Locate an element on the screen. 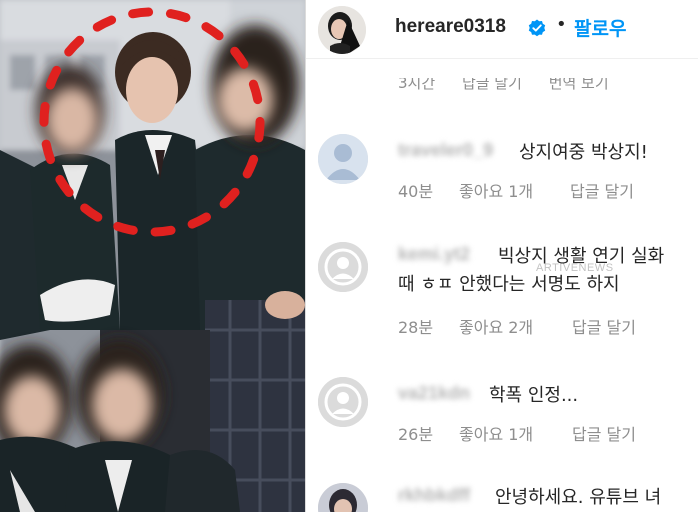  comment-meta: 28분 좋아요 2개 답글 달기 is located at coordinates (517, 326).